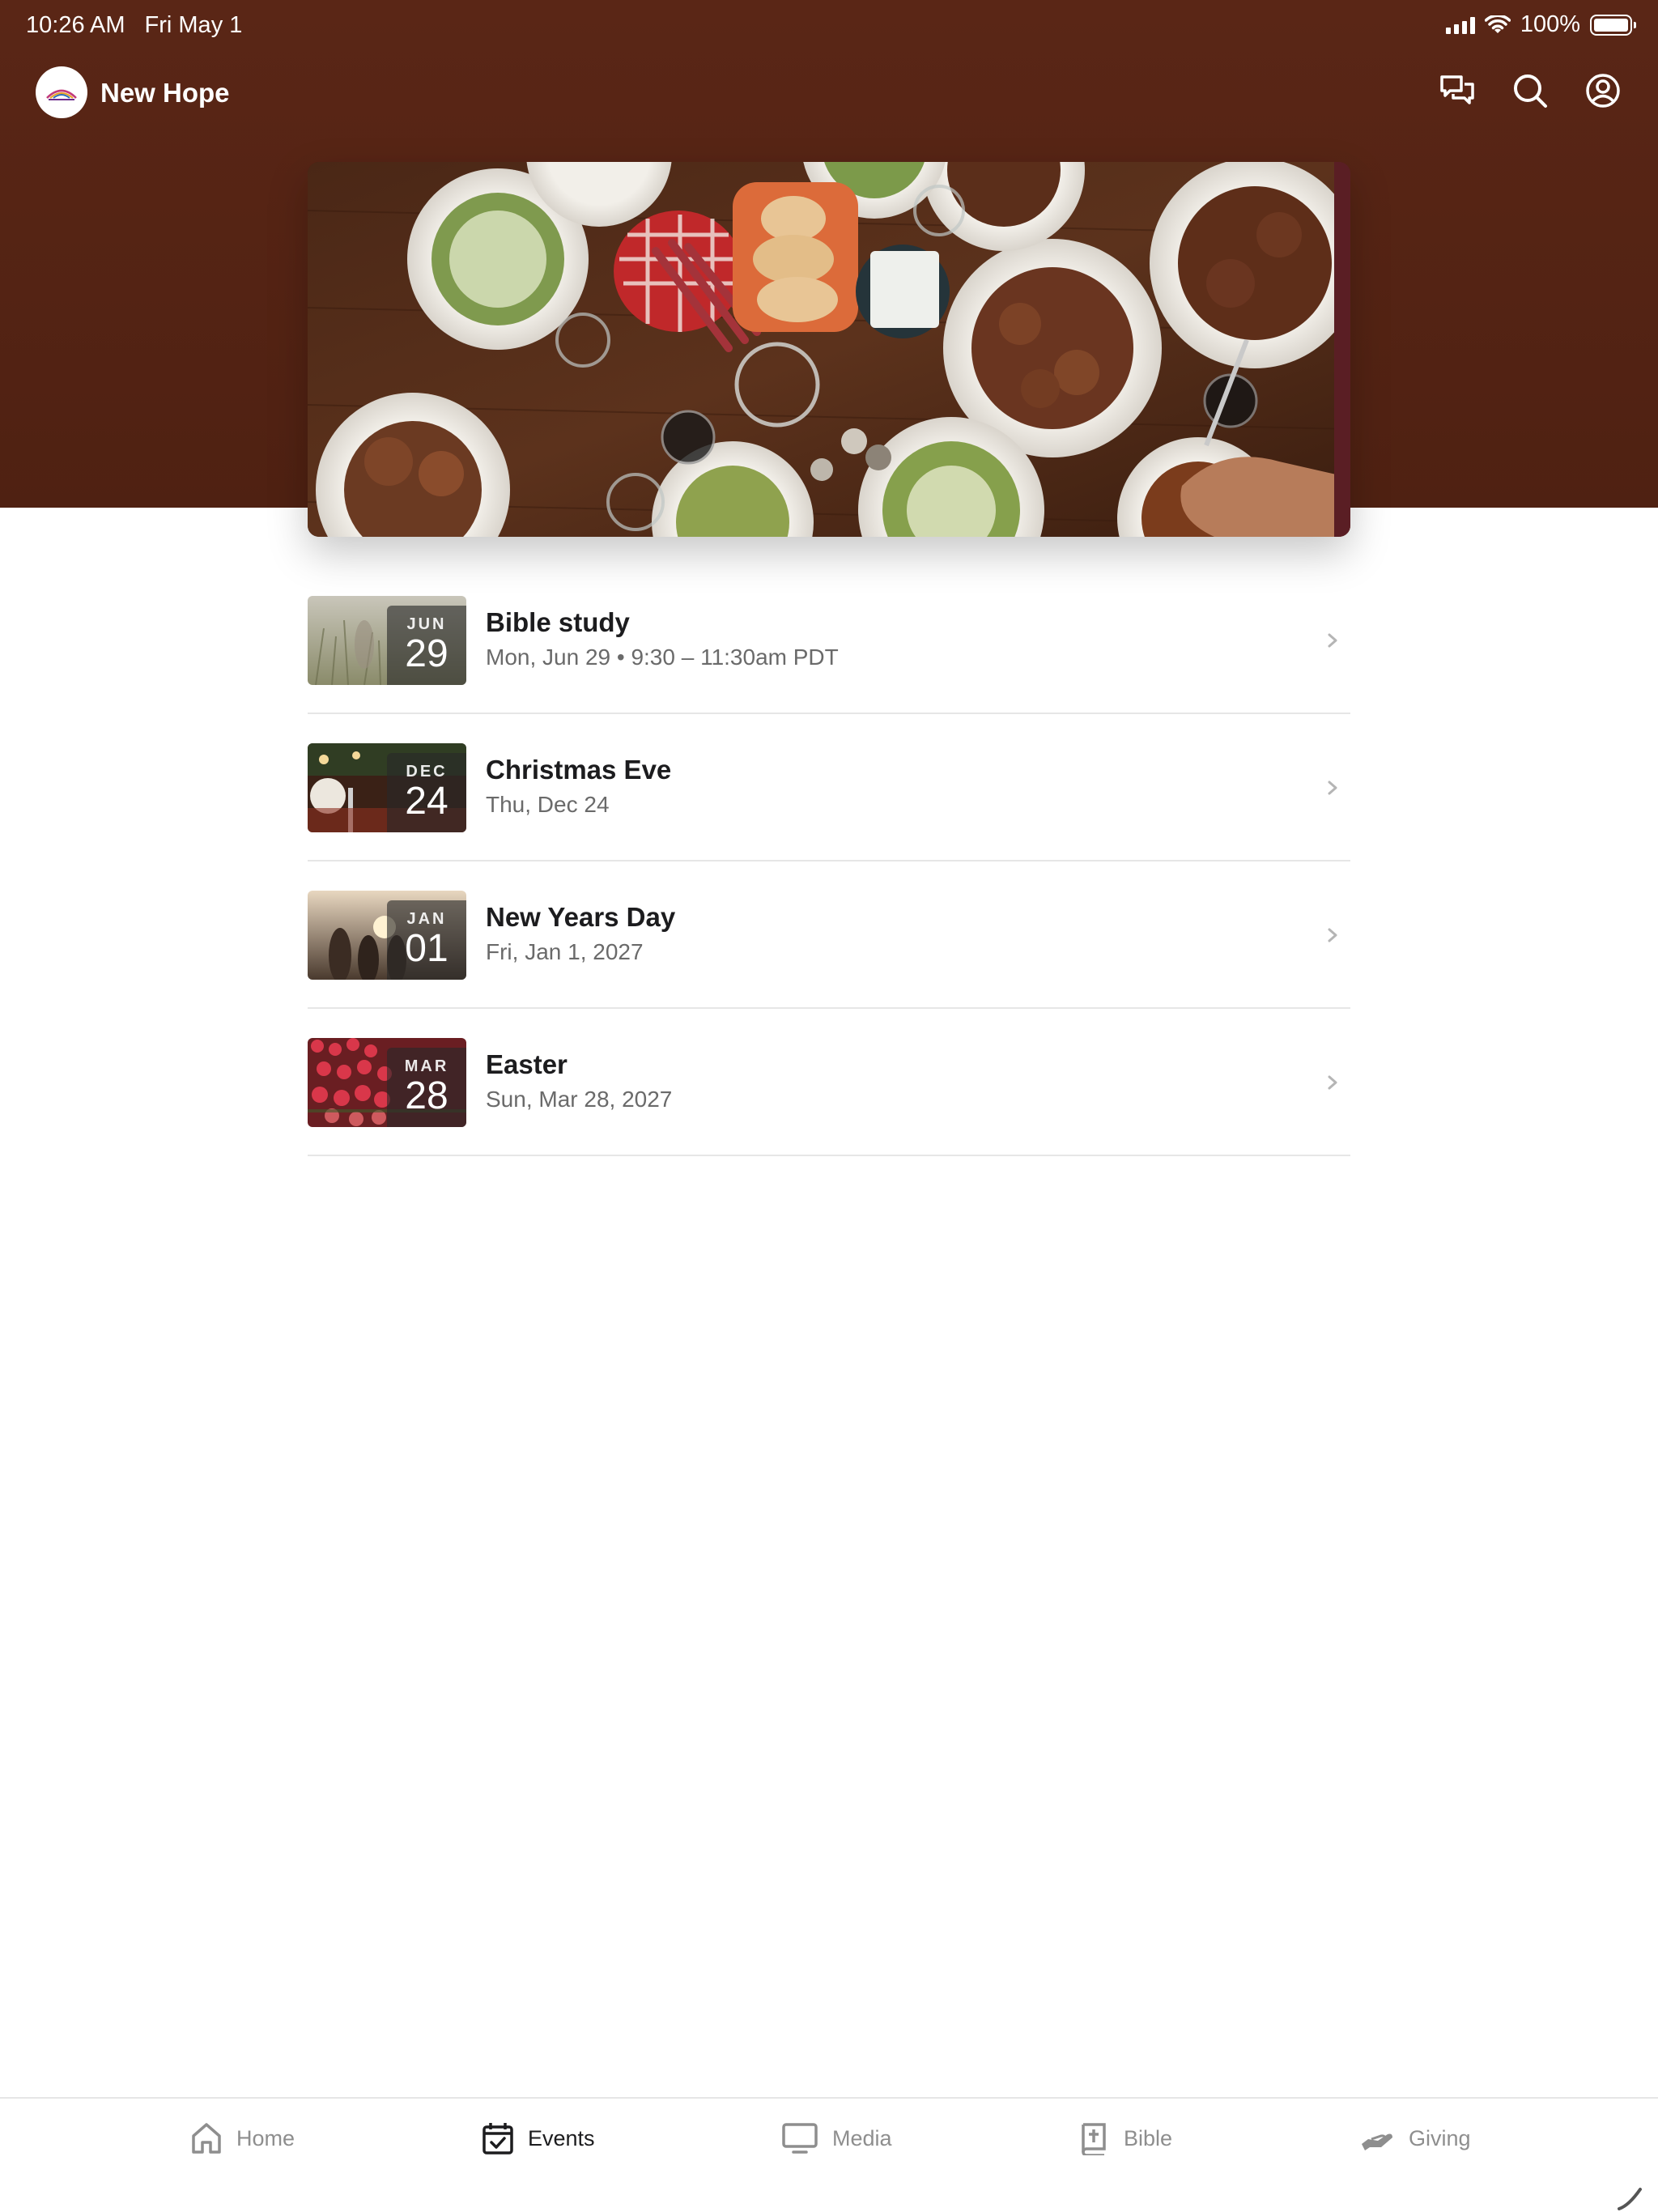  Describe the element at coordinates (427, 772) in the screenshot. I see `date-badge-month: DEC` at that location.